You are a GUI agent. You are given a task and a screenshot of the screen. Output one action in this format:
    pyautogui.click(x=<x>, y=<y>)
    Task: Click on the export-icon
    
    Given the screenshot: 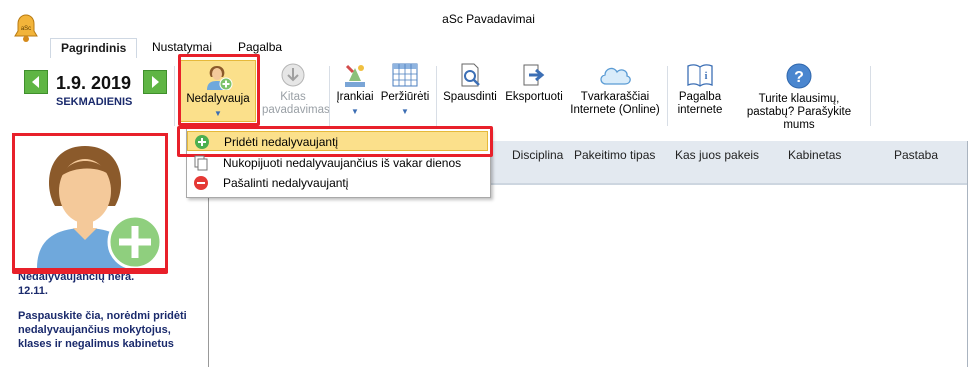 What is the action you would take?
    pyautogui.click(x=534, y=75)
    